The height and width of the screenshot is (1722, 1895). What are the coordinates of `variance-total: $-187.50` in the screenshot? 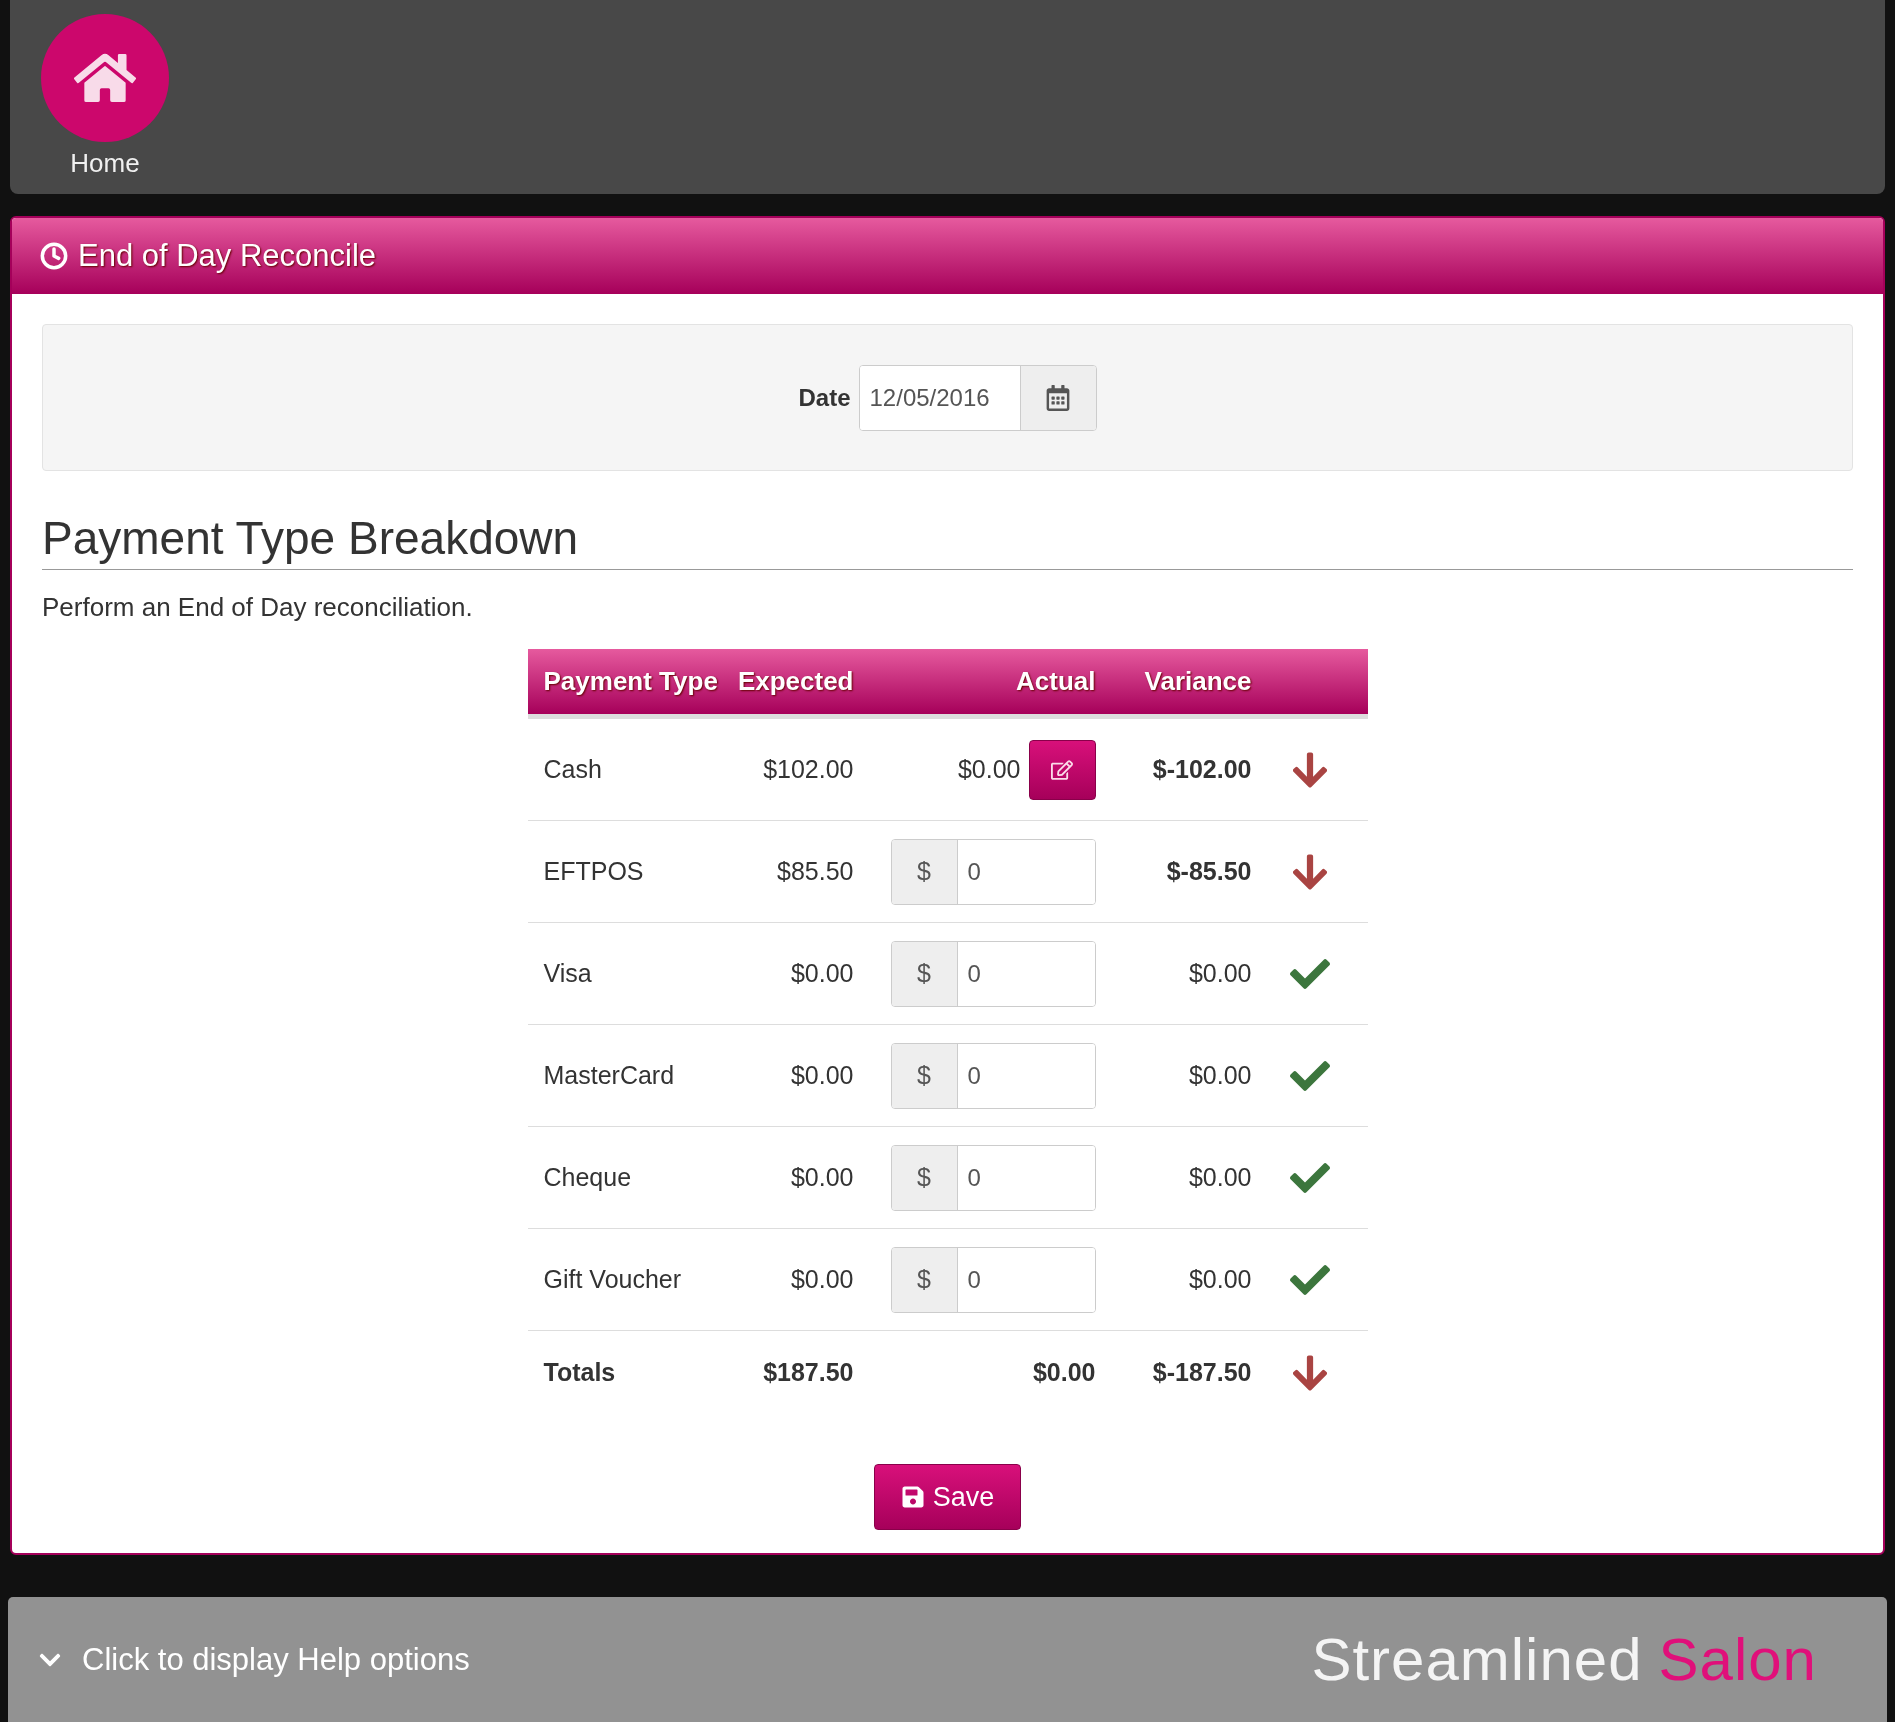 It's located at (1173, 1372).